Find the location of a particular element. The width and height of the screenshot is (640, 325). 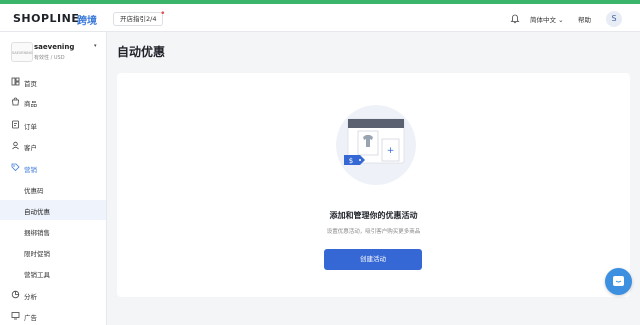

price-tag-icon: $ is located at coordinates (351, 161).